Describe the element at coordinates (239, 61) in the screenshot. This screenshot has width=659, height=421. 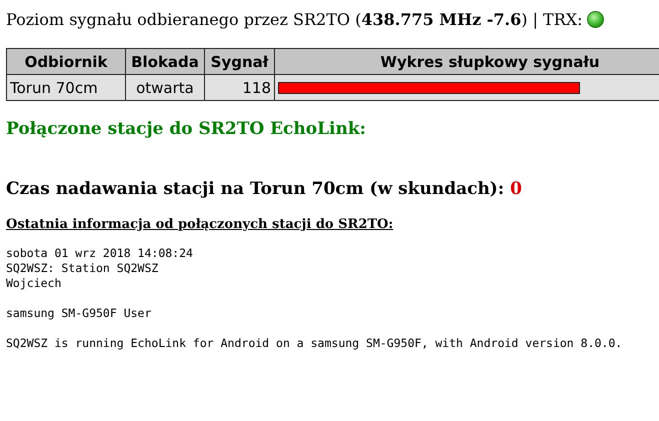
I see `column-header: Sygnał` at that location.